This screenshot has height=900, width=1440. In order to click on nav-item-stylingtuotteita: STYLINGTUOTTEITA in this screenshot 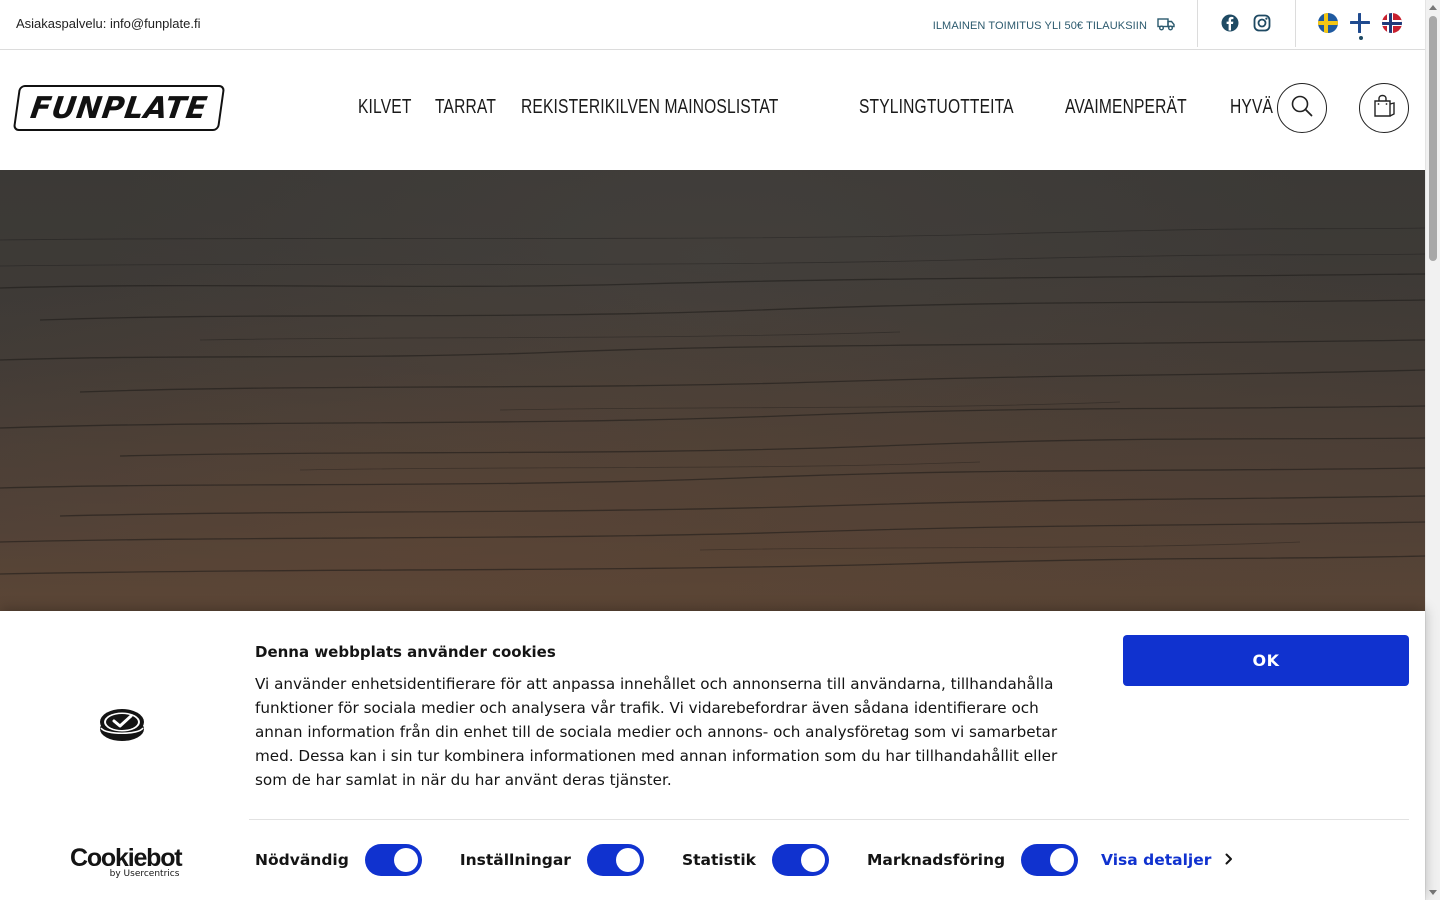, I will do `click(936, 107)`.